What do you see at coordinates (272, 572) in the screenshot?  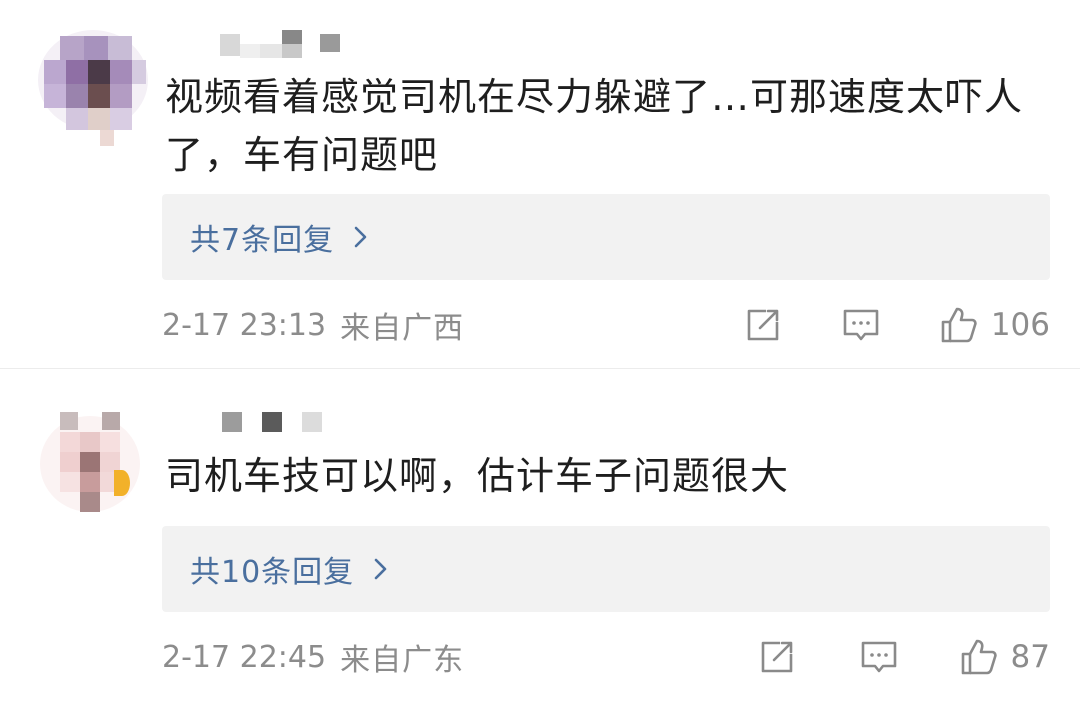 I see `replies-count-label: 共10条回复` at bounding box center [272, 572].